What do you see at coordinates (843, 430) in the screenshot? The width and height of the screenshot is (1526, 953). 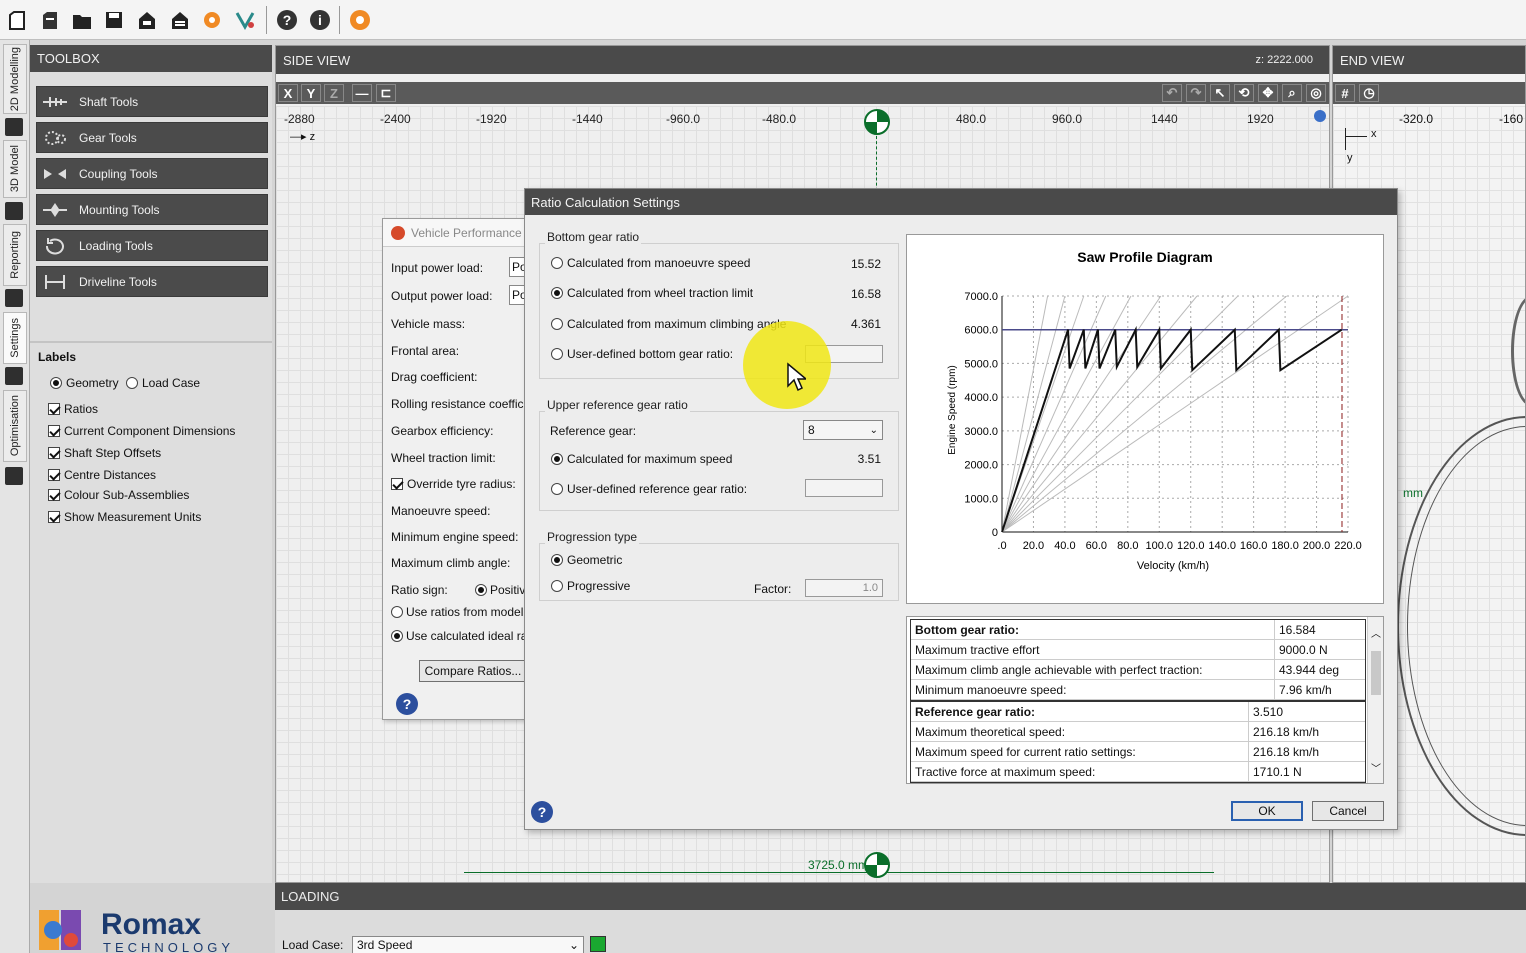 I see `reference-gear-select: 8 ⌄` at bounding box center [843, 430].